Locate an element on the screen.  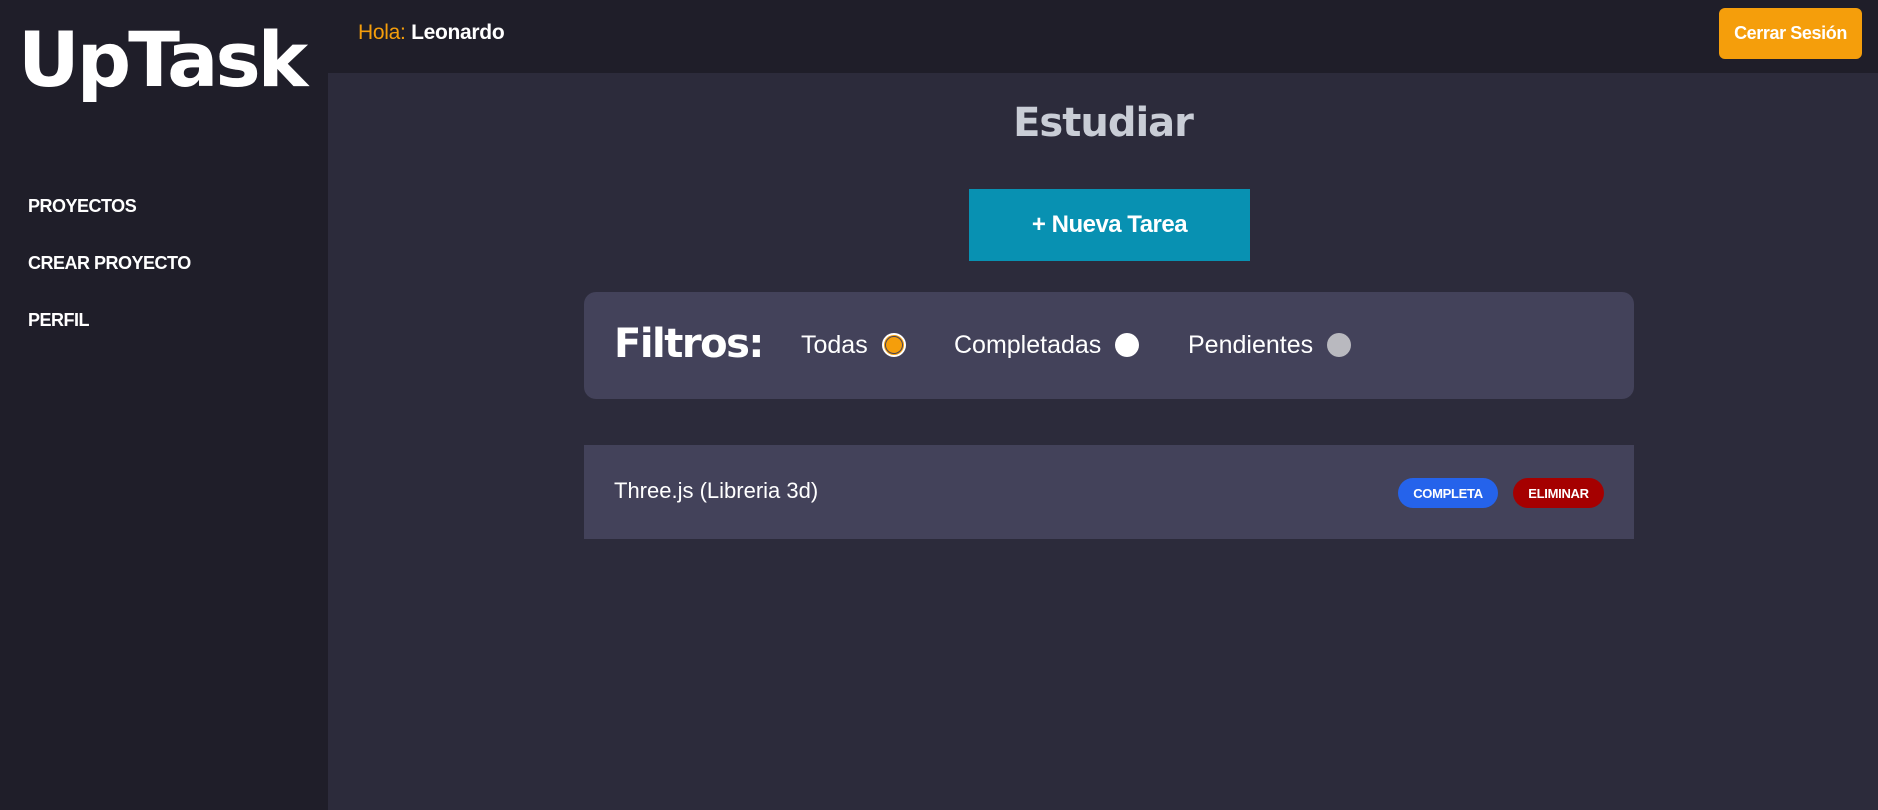
greeting-prefix: Hola: is located at coordinates (382, 32).